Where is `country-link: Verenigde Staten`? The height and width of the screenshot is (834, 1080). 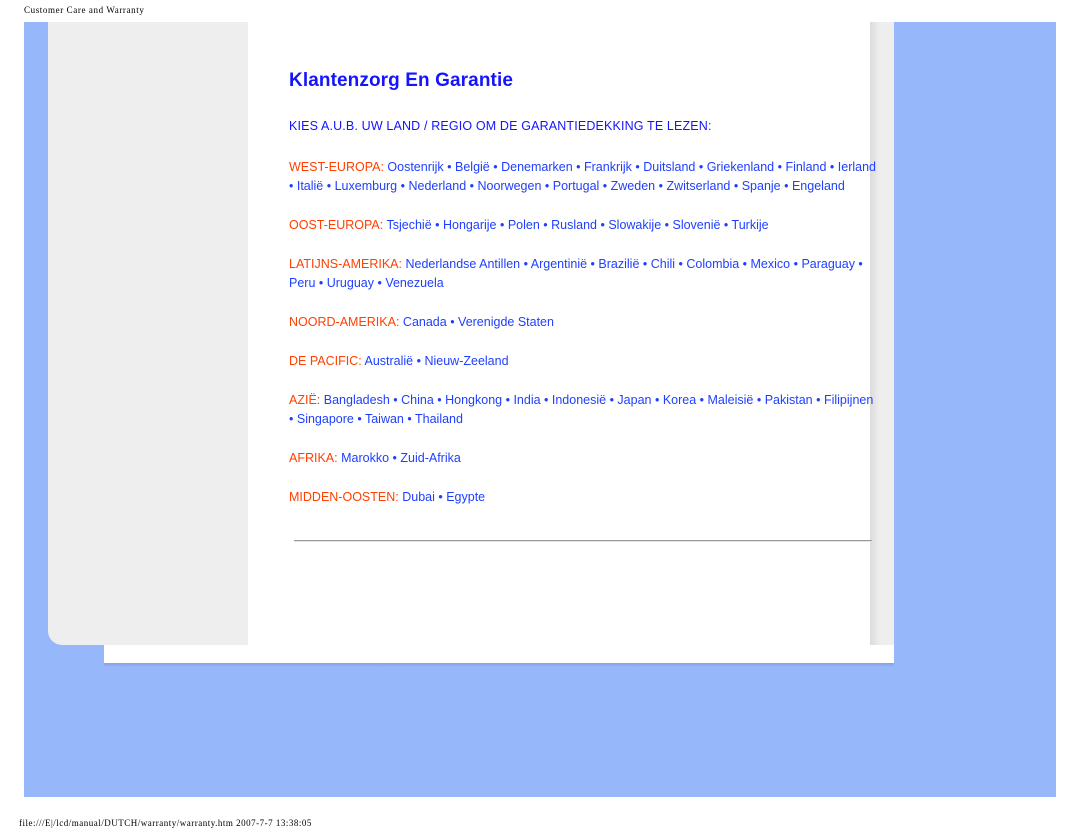
country-link: Verenigde Staten is located at coordinates (506, 322).